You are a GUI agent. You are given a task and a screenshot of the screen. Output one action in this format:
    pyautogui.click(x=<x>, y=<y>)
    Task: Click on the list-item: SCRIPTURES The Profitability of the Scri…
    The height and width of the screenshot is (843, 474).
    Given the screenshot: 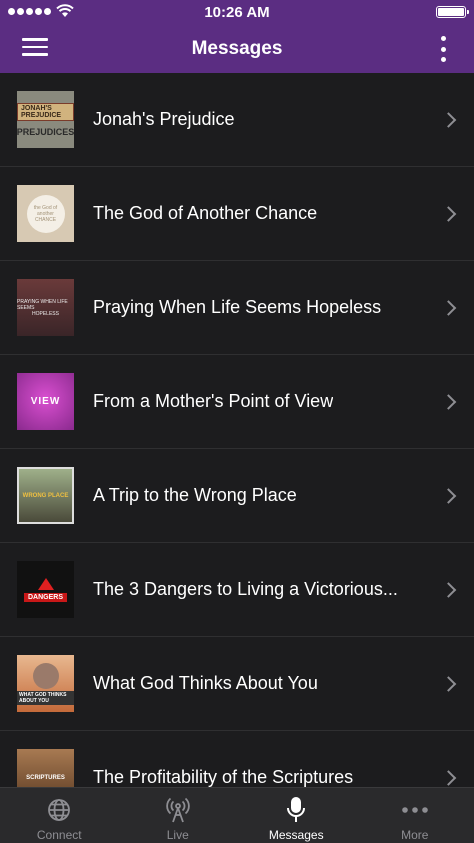 What is the action you would take?
    pyautogui.click(x=237, y=759)
    